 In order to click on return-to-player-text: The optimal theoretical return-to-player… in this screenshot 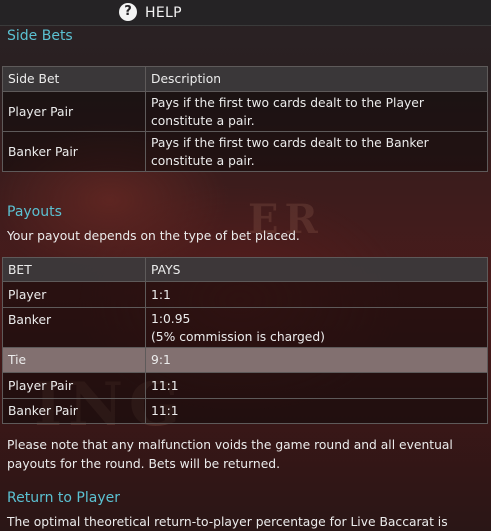, I will do `click(227, 522)`.